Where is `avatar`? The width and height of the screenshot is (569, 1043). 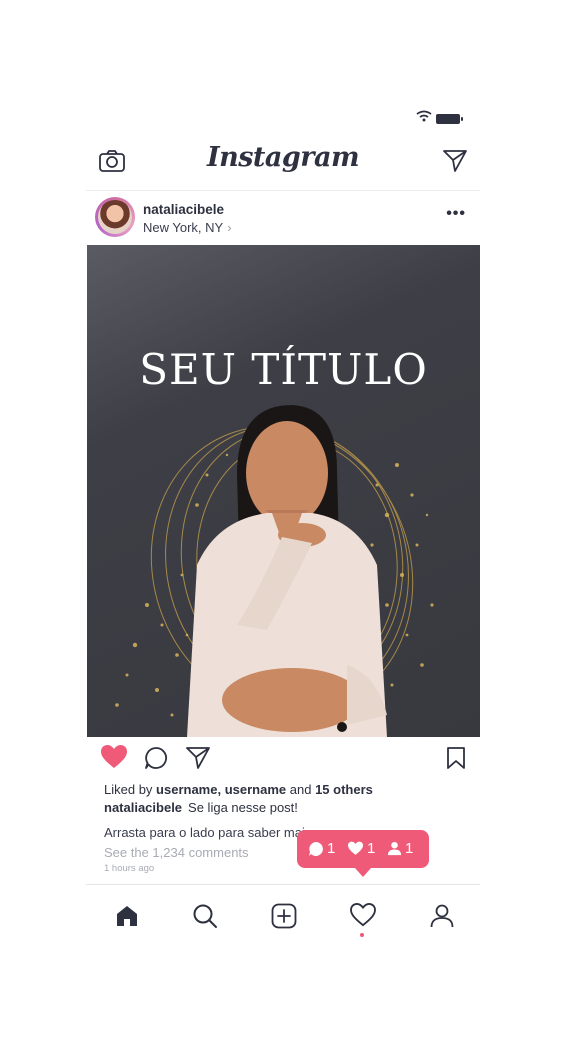
avatar is located at coordinates (115, 217).